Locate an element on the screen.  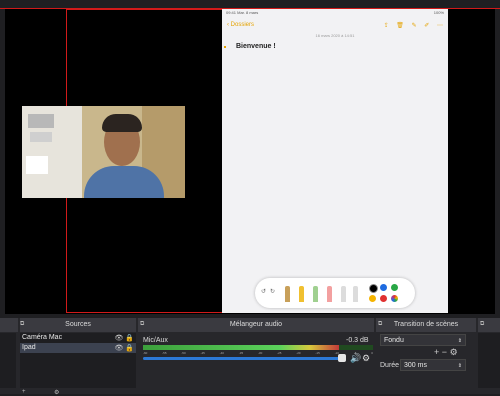
compose-icon: ✐ is located at coordinates (426, 26).